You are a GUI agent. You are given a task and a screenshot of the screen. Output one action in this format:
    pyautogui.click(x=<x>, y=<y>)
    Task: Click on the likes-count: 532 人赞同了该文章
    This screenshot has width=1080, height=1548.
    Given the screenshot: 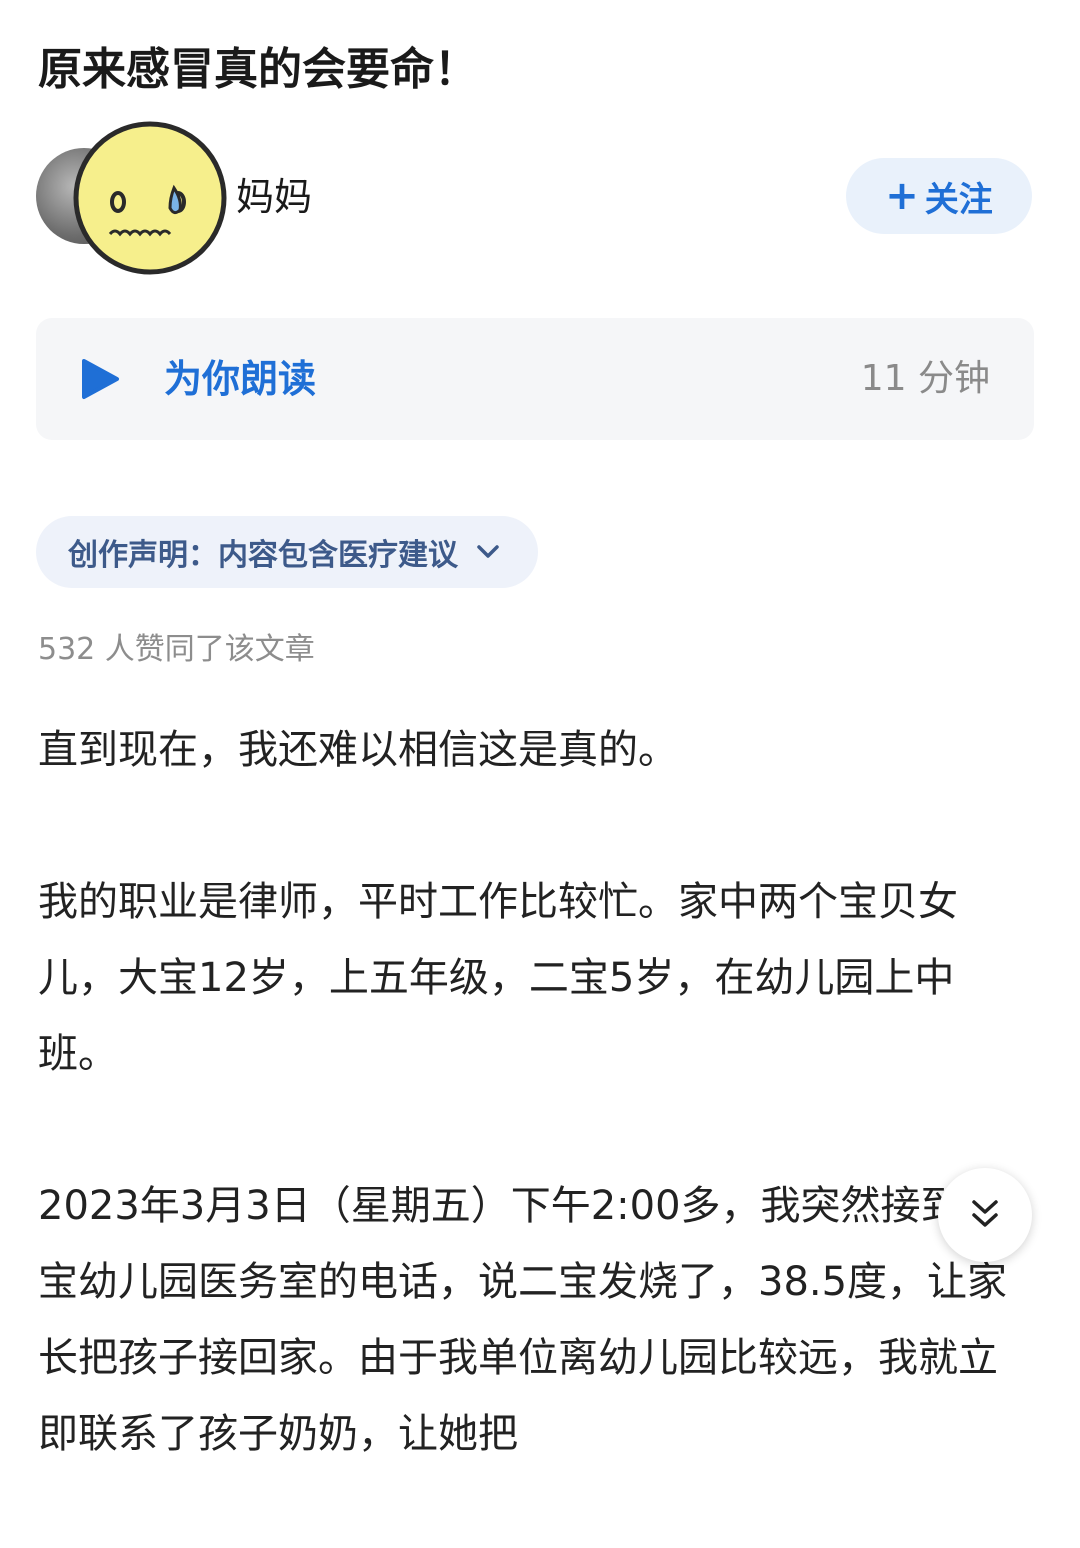 What is the action you would take?
    pyautogui.click(x=176, y=649)
    